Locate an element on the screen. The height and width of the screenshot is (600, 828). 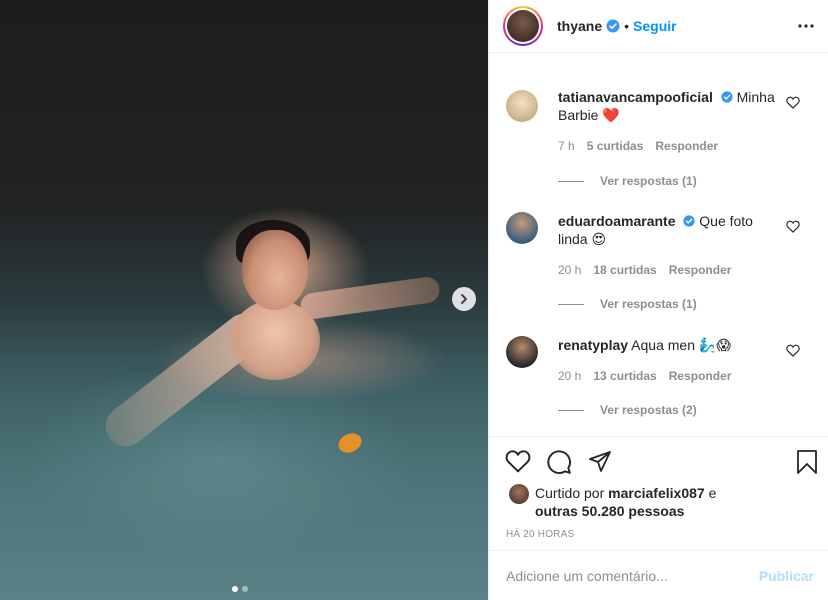
comment-emoji: 😍 is located at coordinates (599, 239).